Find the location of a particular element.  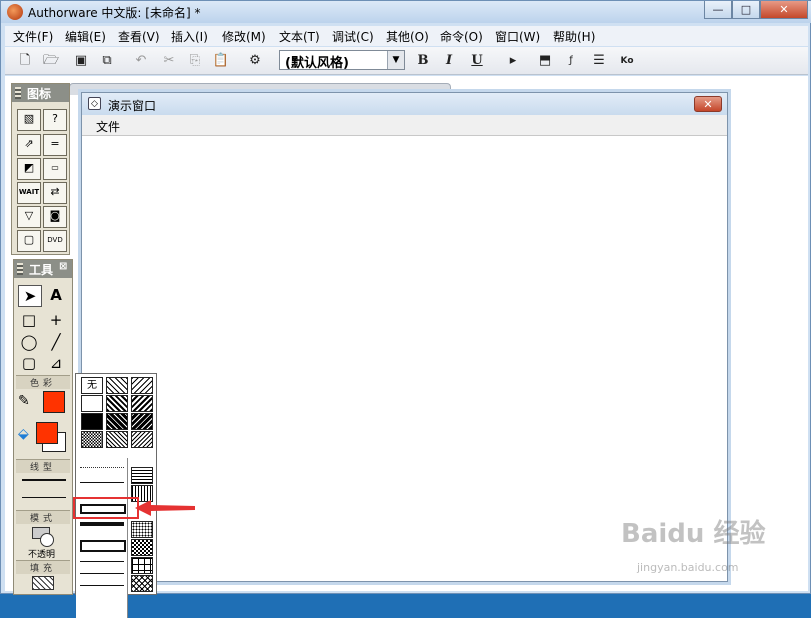

digital-movie-icon: ◙ is located at coordinates (55, 217).